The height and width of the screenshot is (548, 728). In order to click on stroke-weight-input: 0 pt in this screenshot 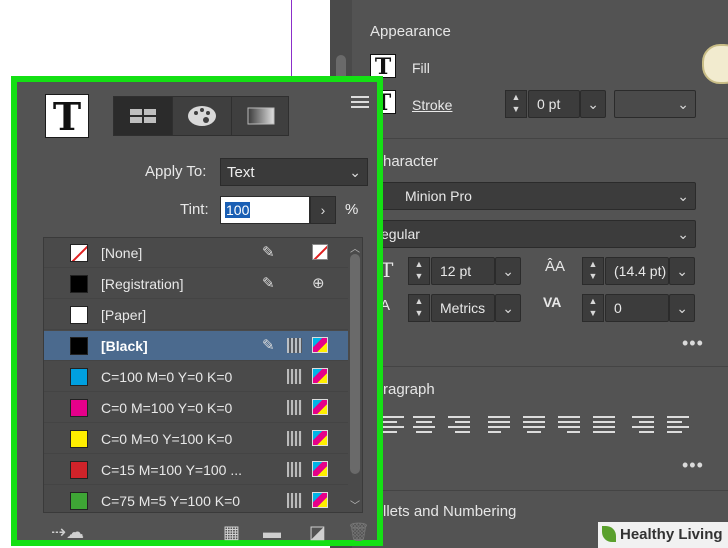, I will do `click(554, 104)`.